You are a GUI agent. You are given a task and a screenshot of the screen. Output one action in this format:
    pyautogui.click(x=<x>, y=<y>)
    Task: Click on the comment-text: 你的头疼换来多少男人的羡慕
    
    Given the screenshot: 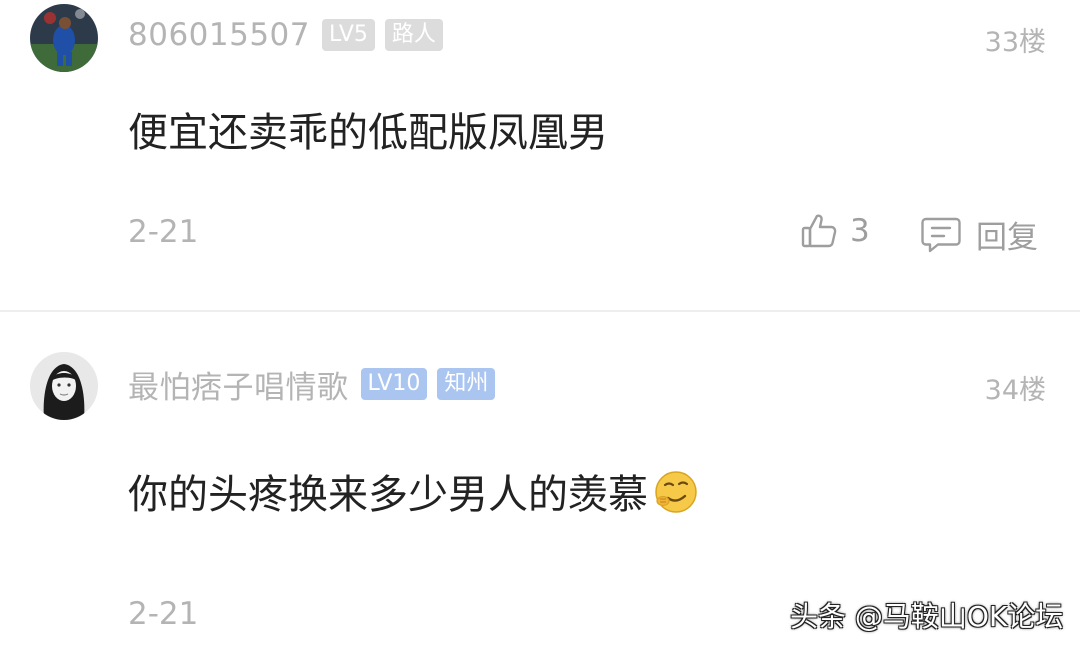 What is the action you would take?
    pyautogui.click(x=414, y=491)
    